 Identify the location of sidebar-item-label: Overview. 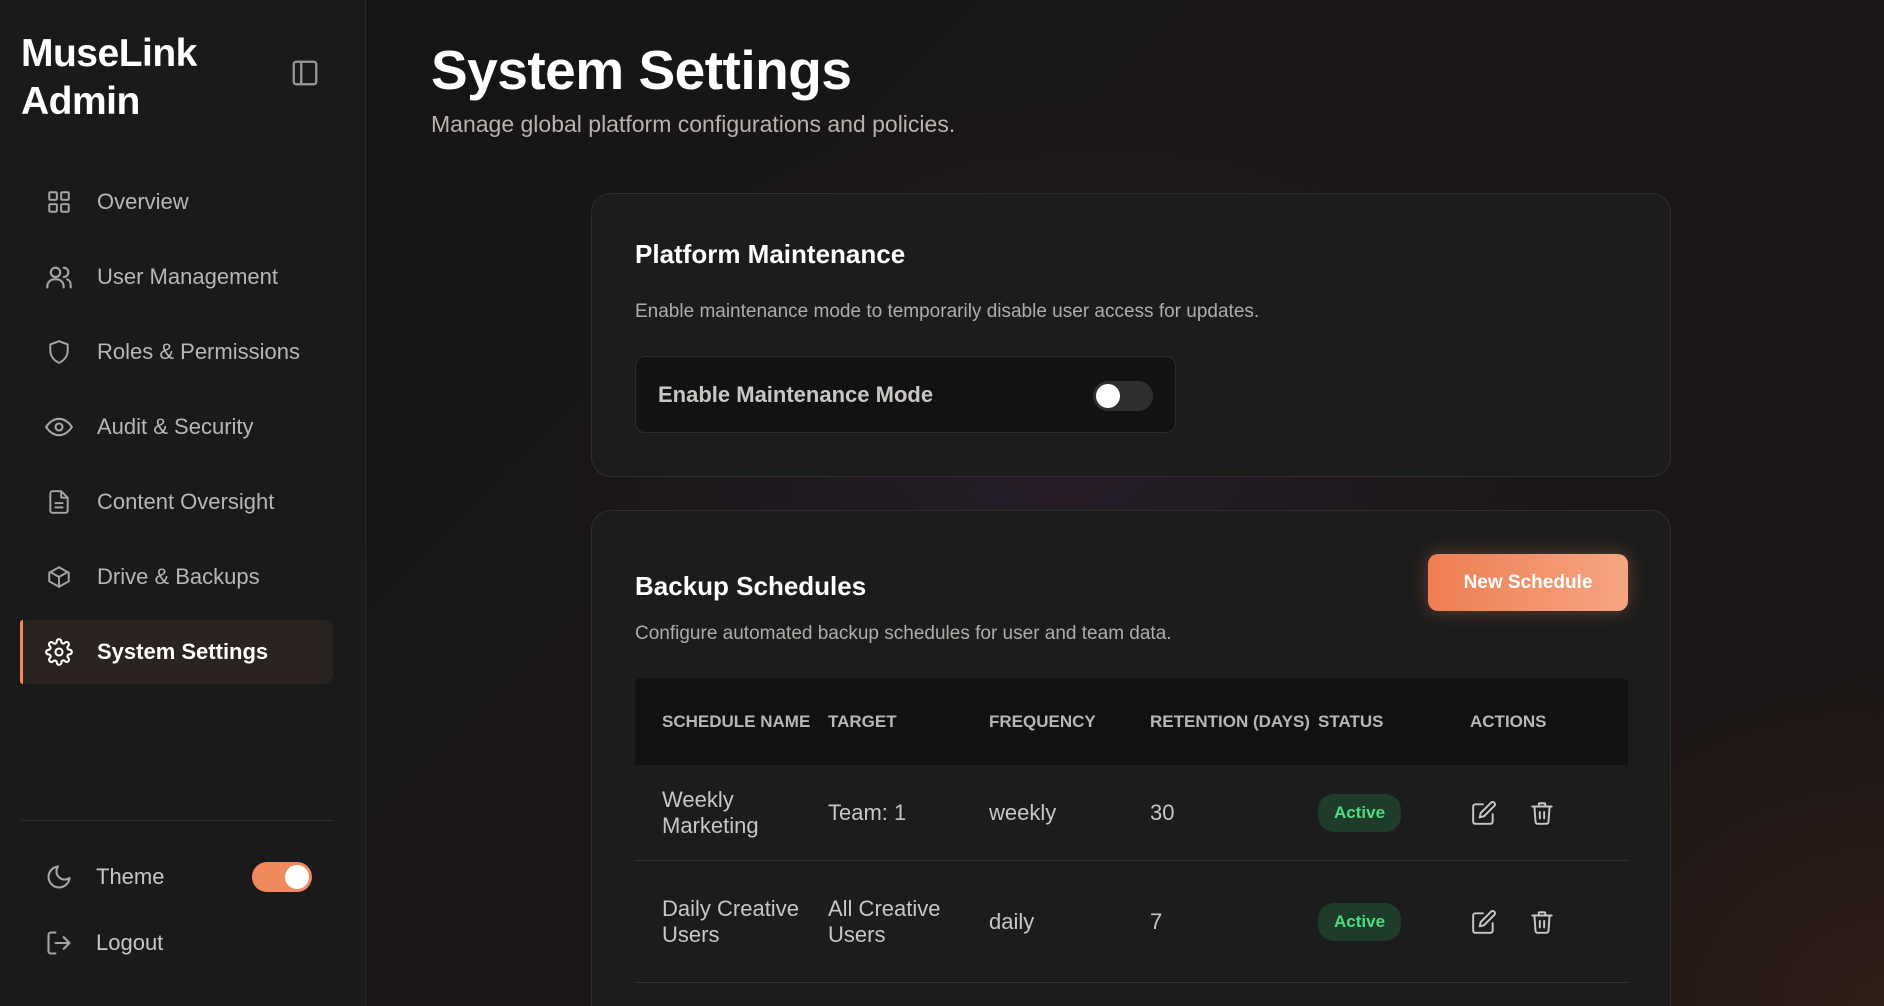
(143, 201).